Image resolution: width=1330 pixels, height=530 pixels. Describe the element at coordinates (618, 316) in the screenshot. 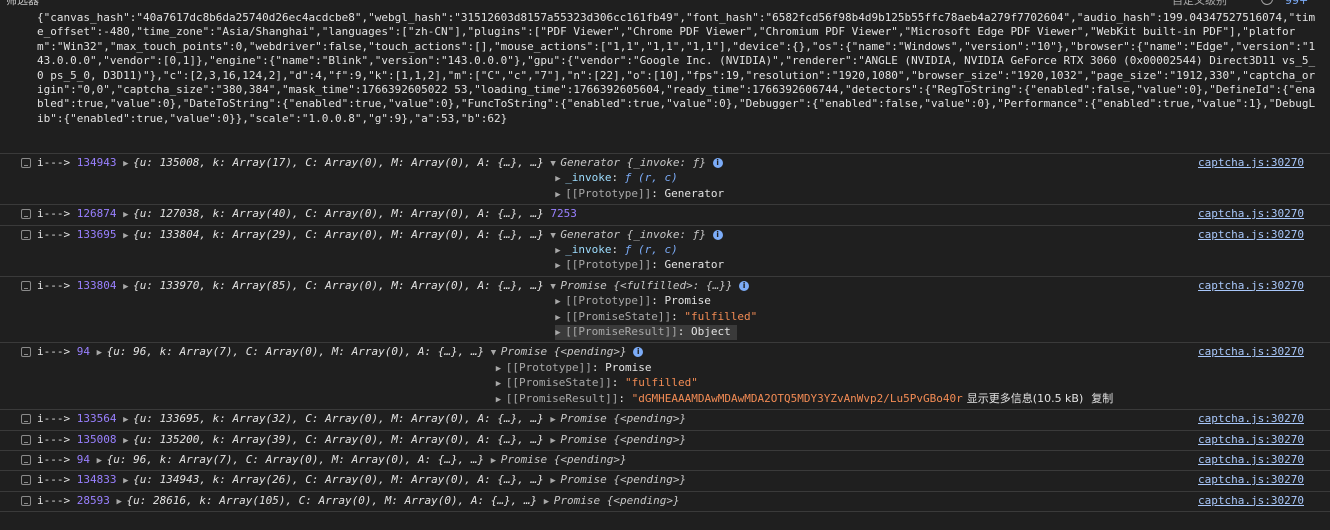

I see `property-name: [[PromiseState]]` at that location.